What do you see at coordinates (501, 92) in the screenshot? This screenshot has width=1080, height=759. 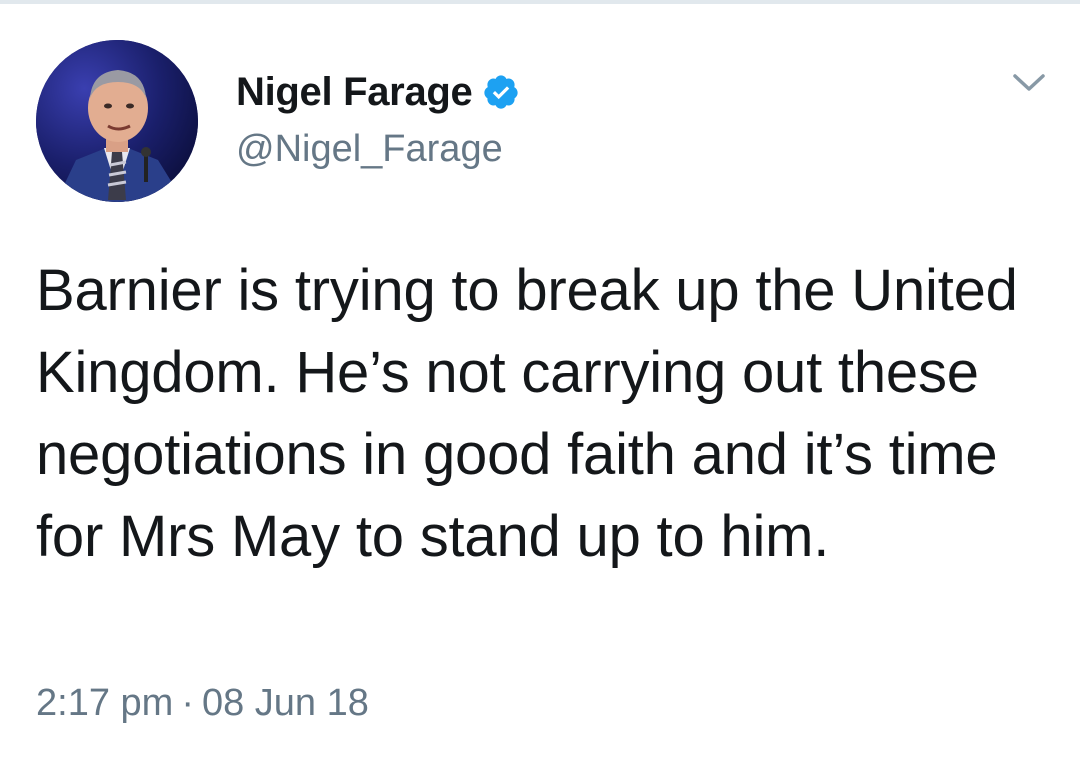 I see `verified-badge-icon` at bounding box center [501, 92].